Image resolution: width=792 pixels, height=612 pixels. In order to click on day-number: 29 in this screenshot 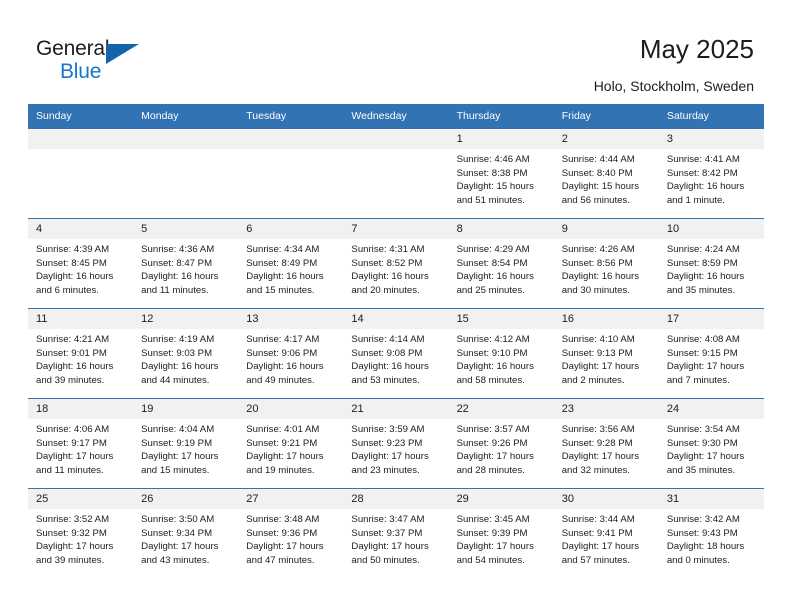, I will do `click(501, 499)`.